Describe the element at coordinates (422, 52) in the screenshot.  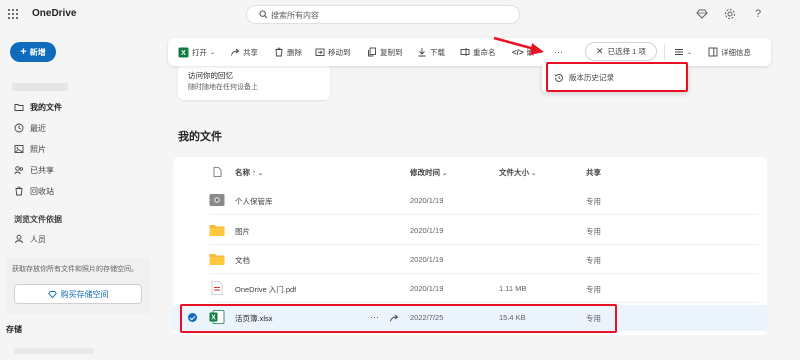
I see `download-icon` at that location.